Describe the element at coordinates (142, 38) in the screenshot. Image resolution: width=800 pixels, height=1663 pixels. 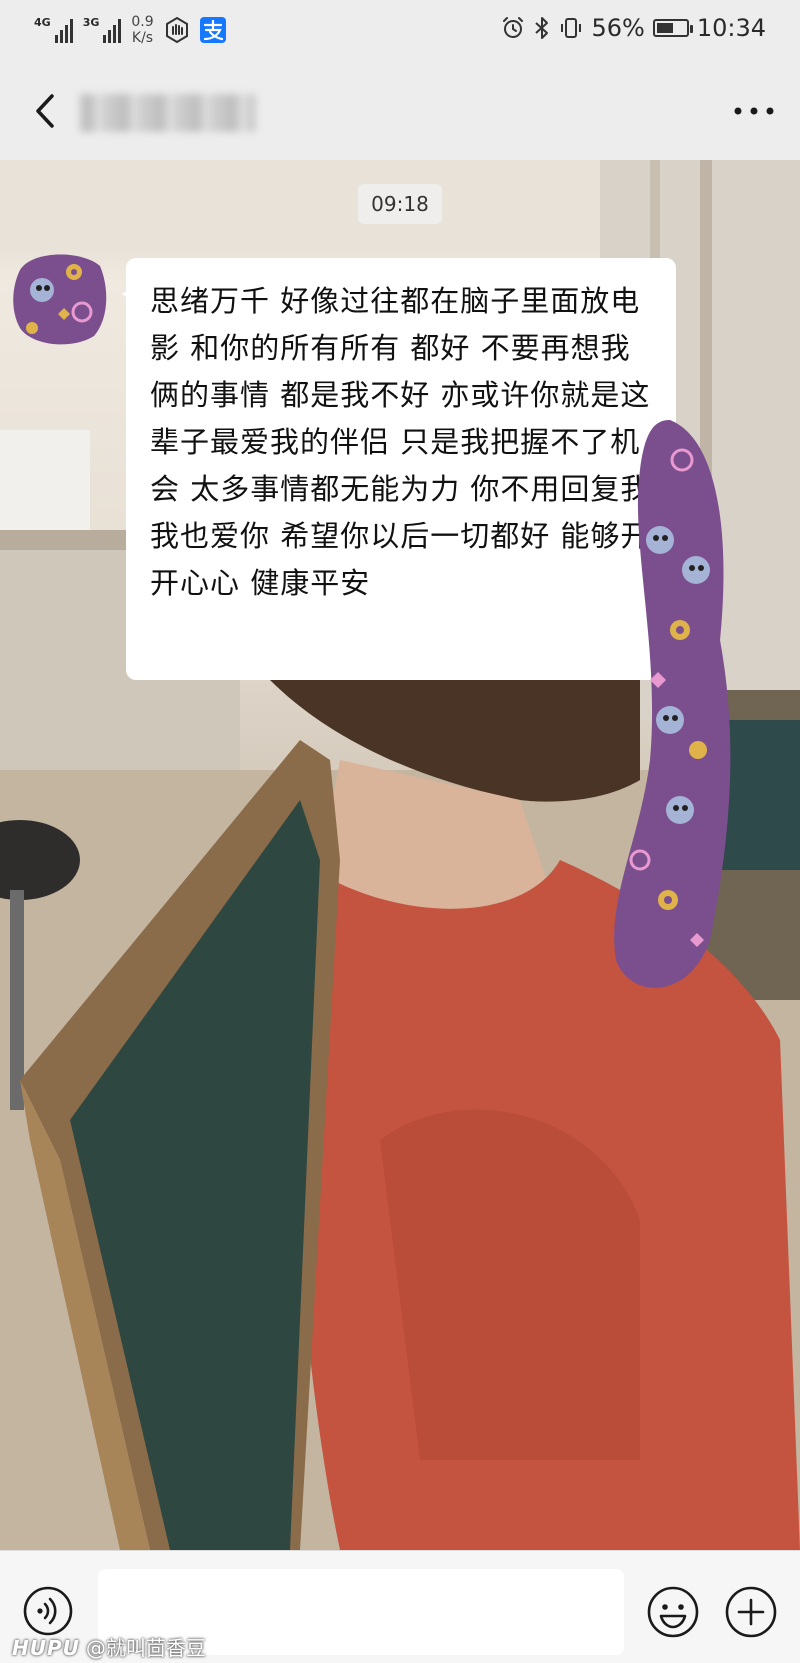
I see `network-speed-unit: K/s` at that location.